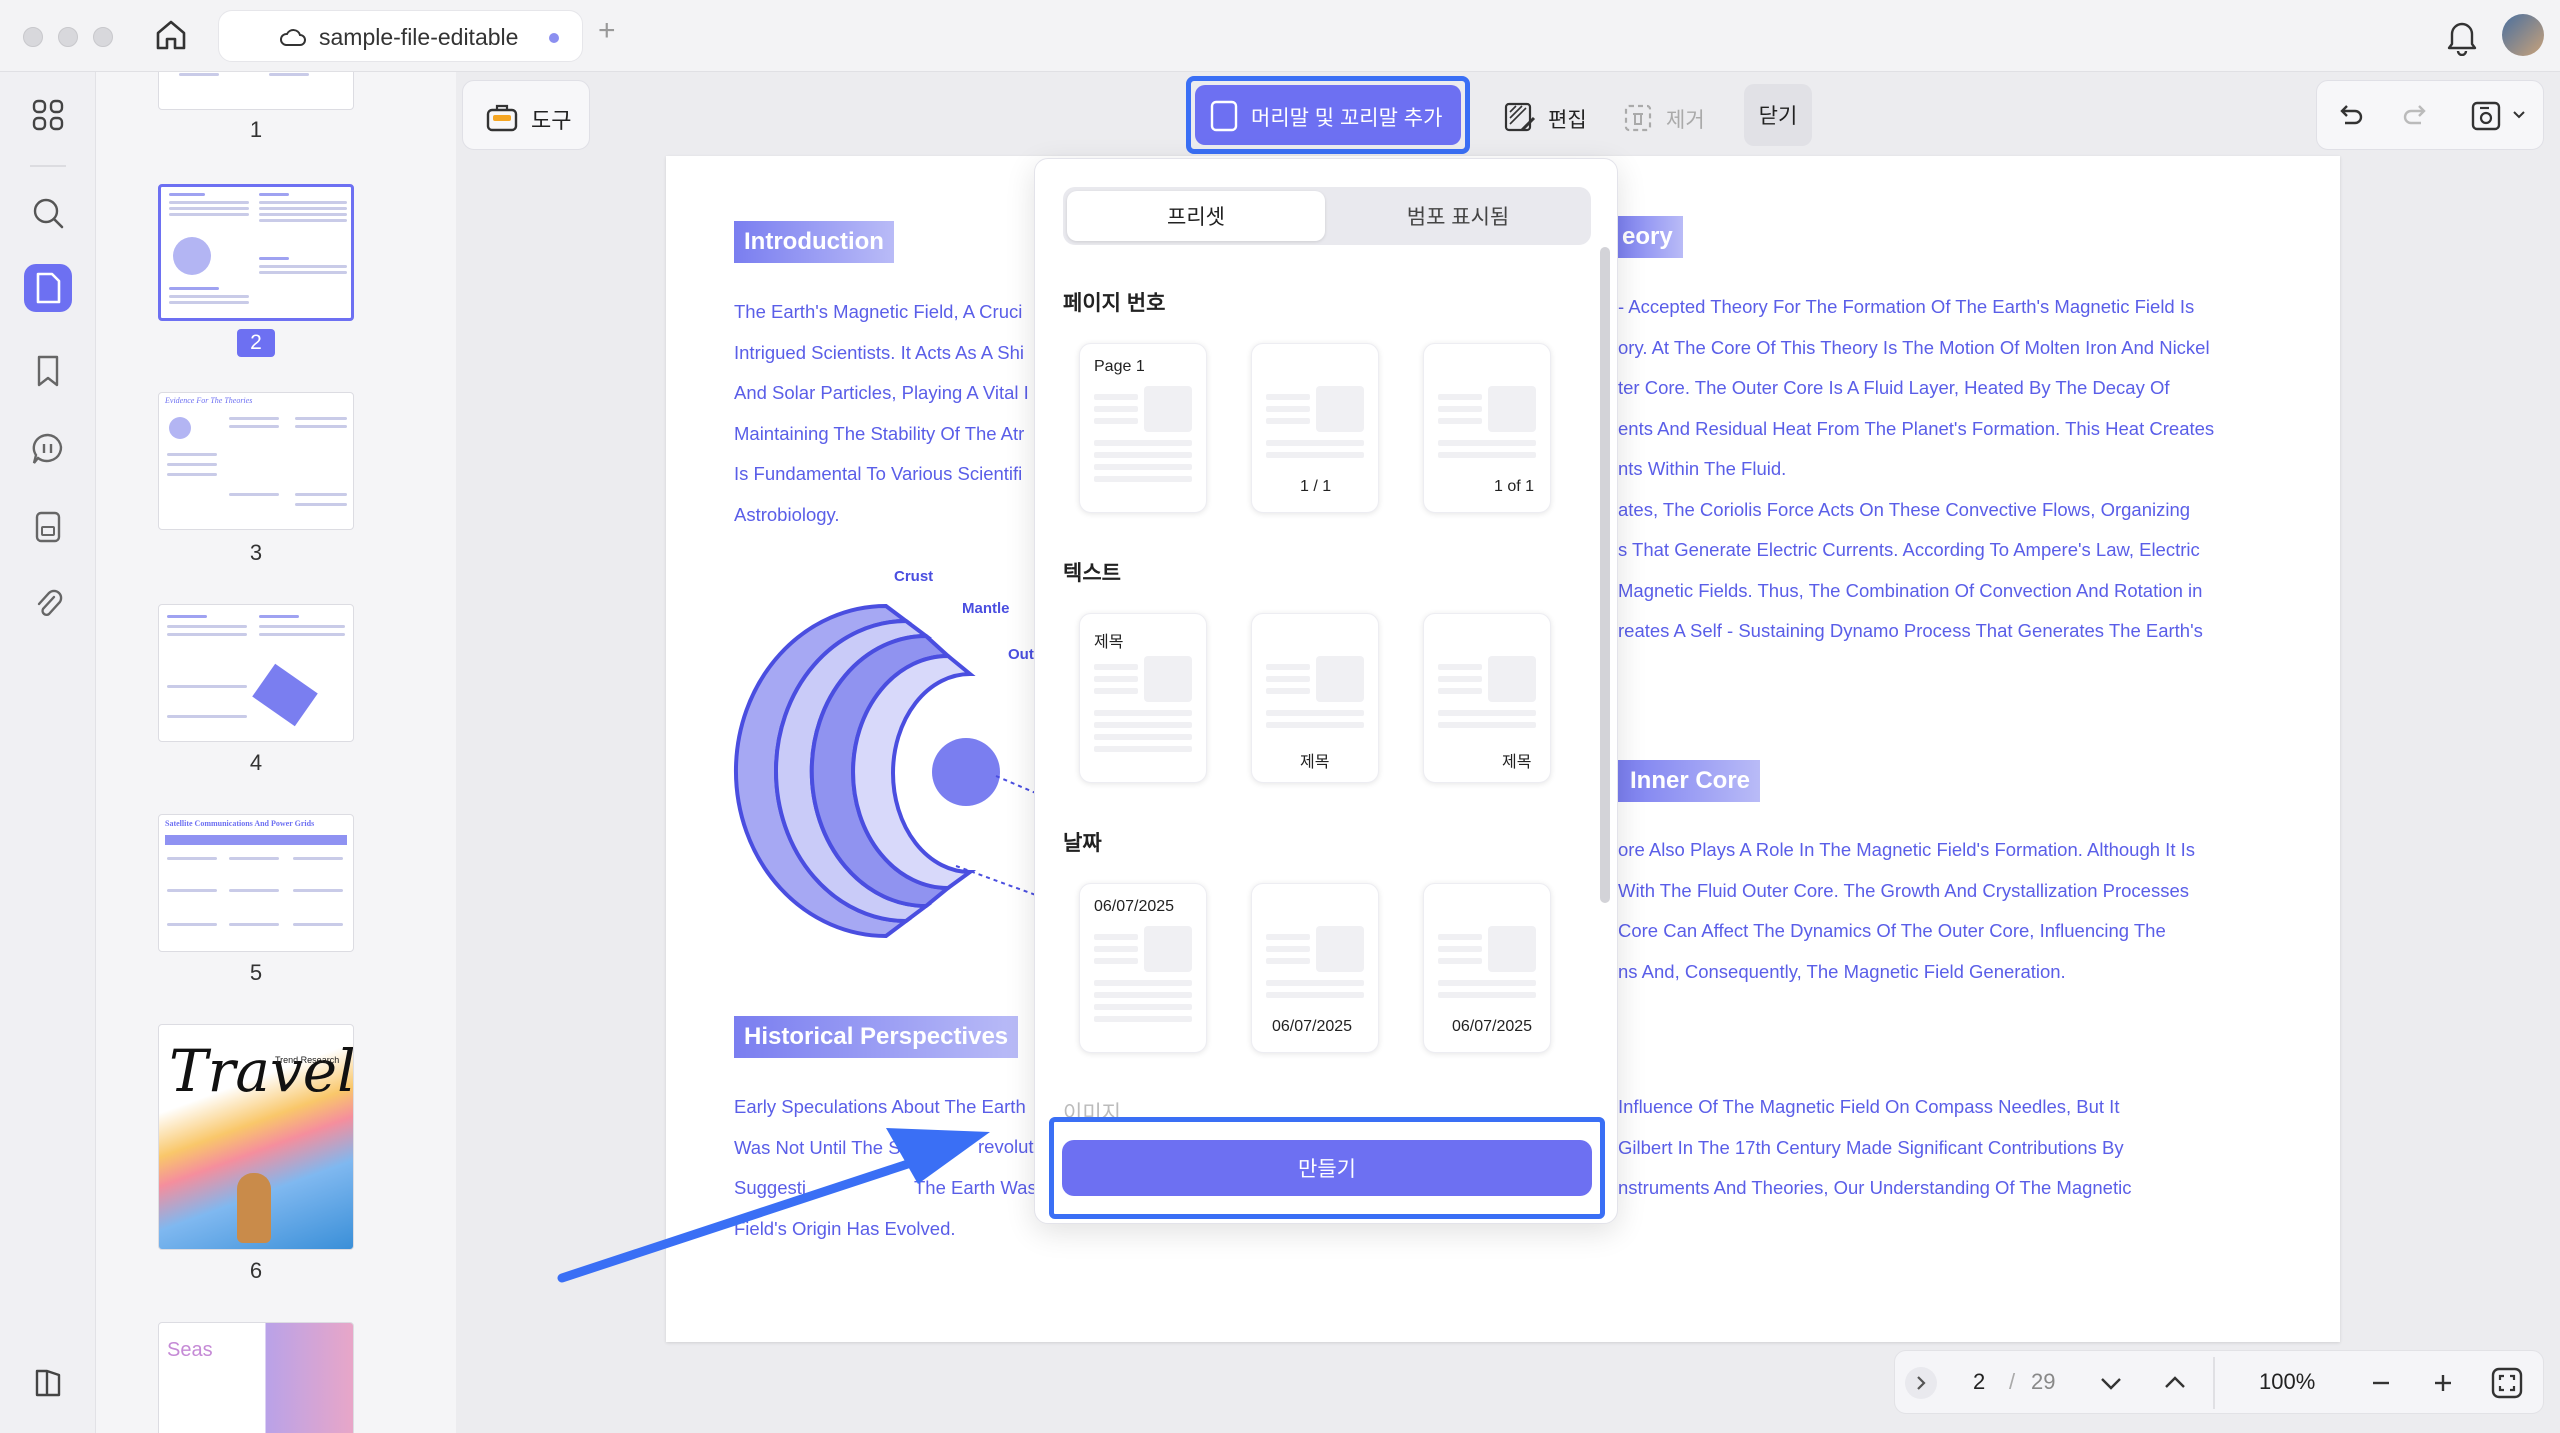  Describe the element at coordinates (1315, 428) in the screenshot. I see `preset-page-number-2: 1 / 1` at that location.